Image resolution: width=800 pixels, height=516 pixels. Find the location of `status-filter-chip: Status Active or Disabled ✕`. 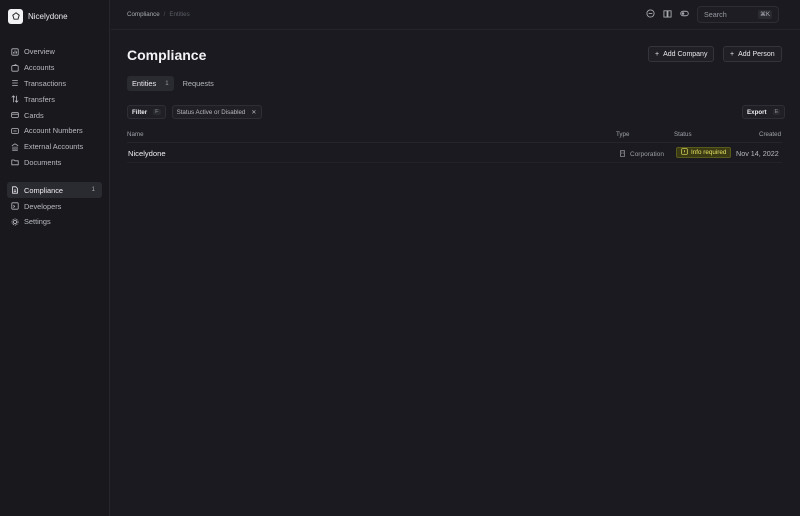

status-filter-chip: Status Active or Disabled ✕ is located at coordinates (216, 112).